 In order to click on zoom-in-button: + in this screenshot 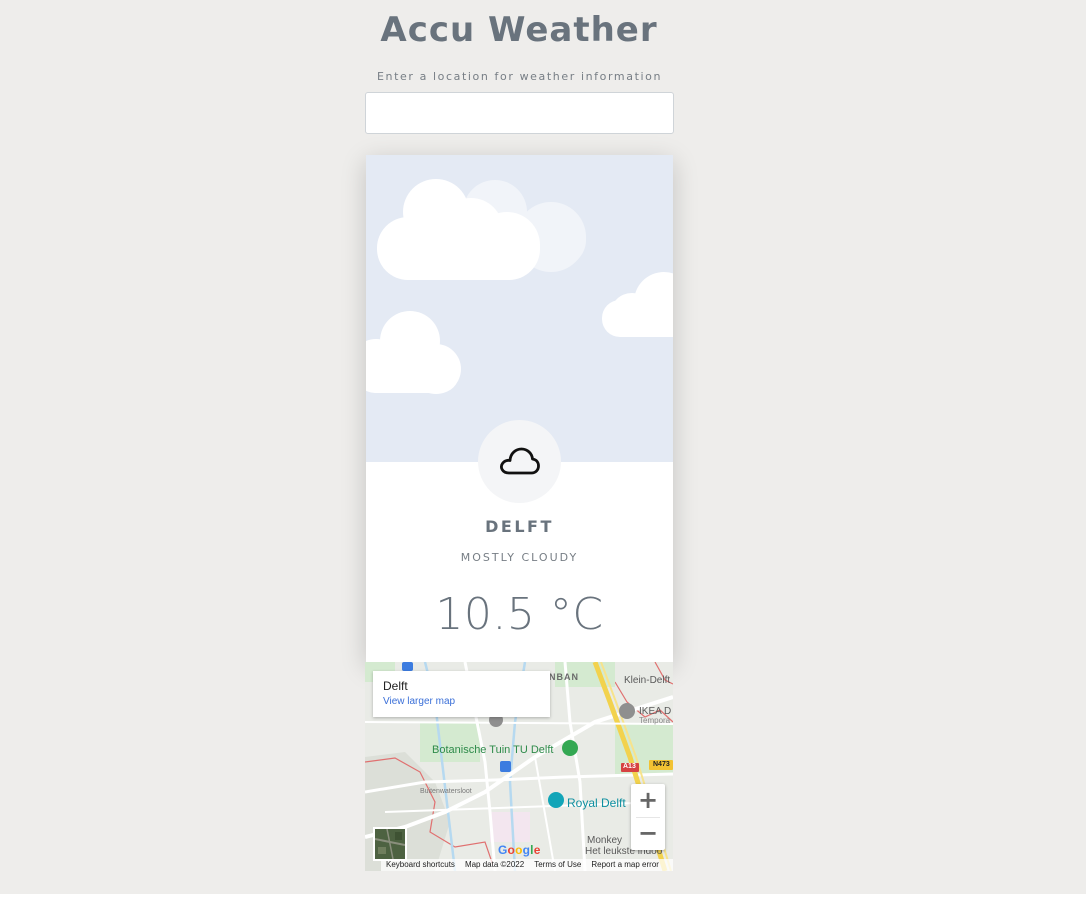, I will do `click(648, 800)`.